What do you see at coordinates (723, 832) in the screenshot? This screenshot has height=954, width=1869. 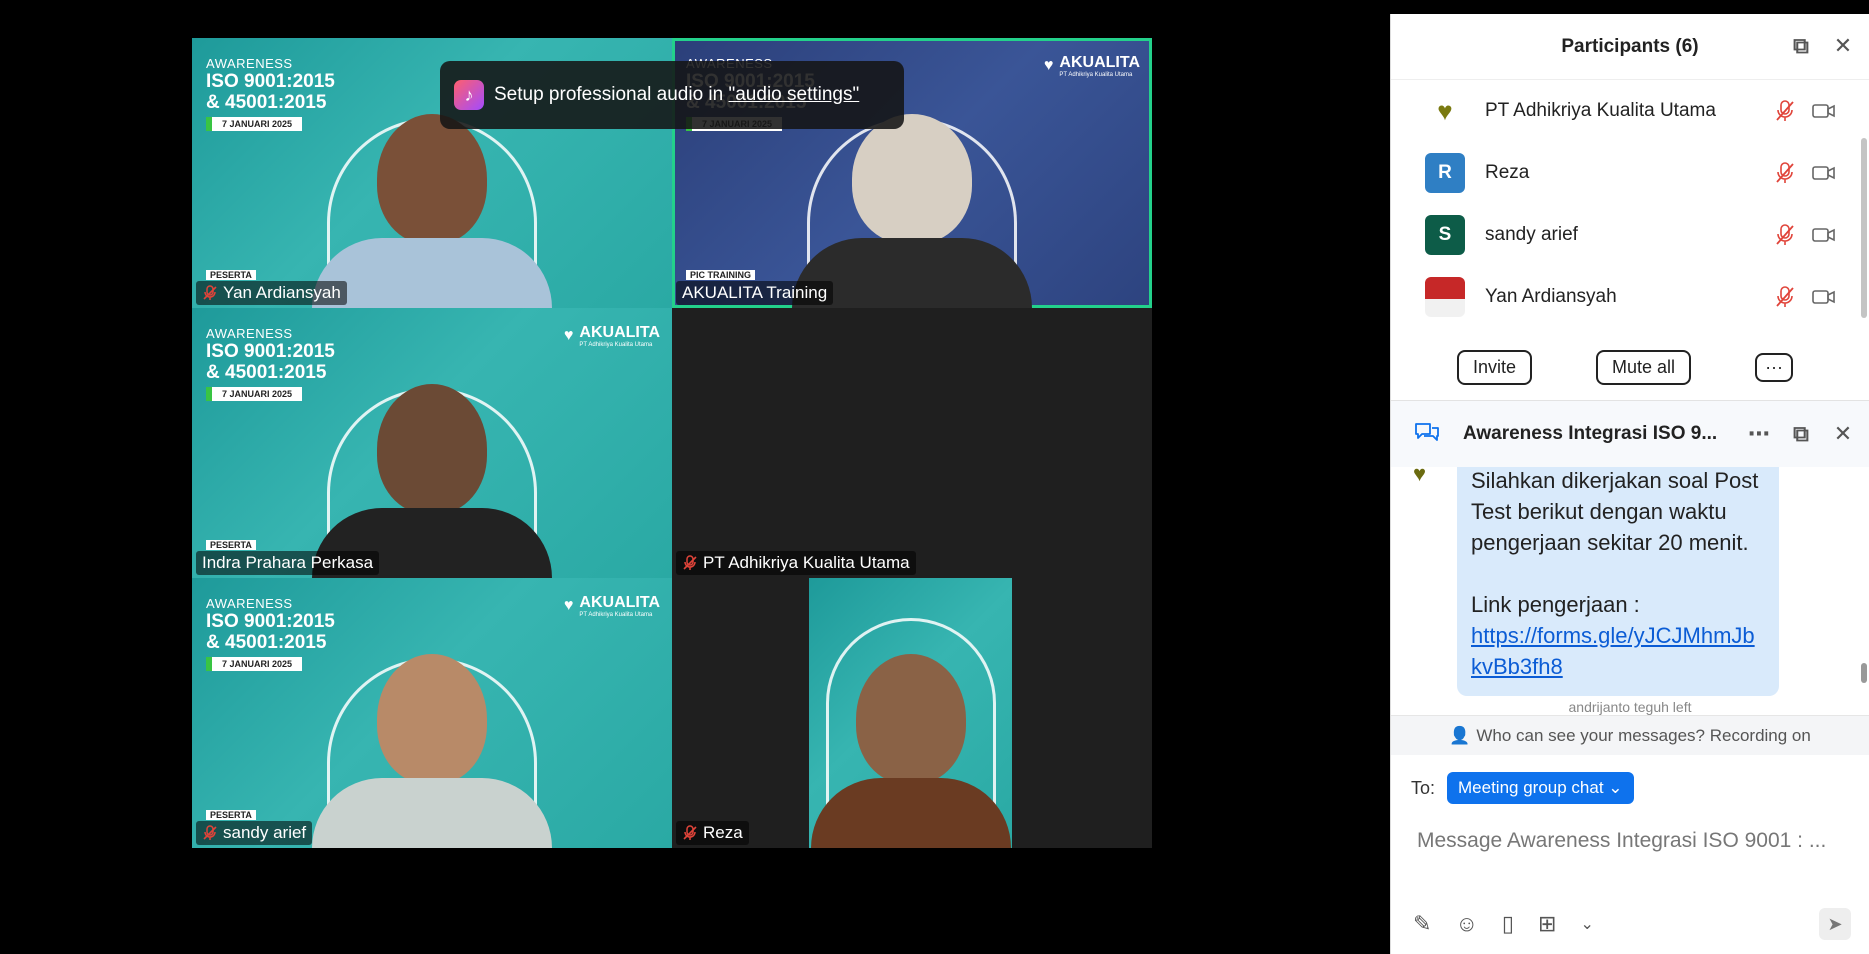 I see `tile-name: Reza` at bounding box center [723, 832].